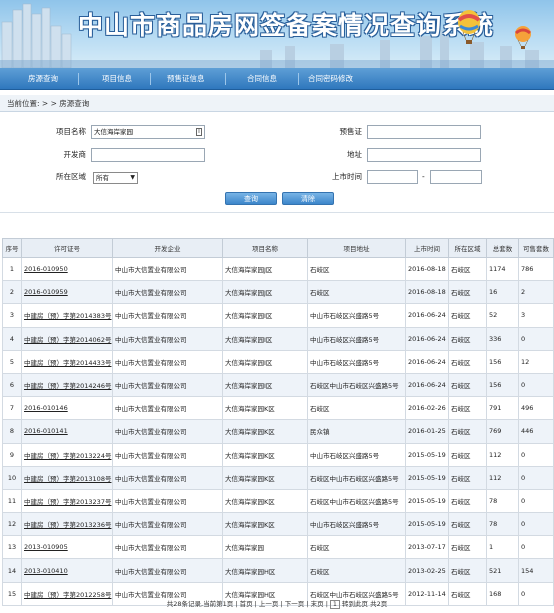 Image resolution: width=554 pixels, height=613 pixels. Describe the element at coordinates (67, 525) in the screenshot. I see `permit-no-link: 中建房（预）字第2013236号` at that location.